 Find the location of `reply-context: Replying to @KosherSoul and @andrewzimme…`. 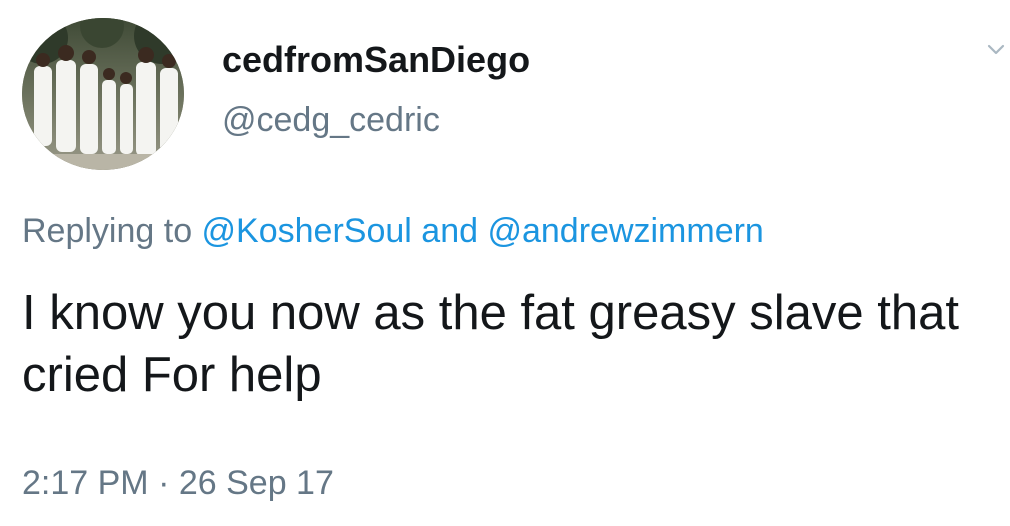

reply-context: Replying to @KosherSoul and @andrewzimme… is located at coordinates (393, 231).